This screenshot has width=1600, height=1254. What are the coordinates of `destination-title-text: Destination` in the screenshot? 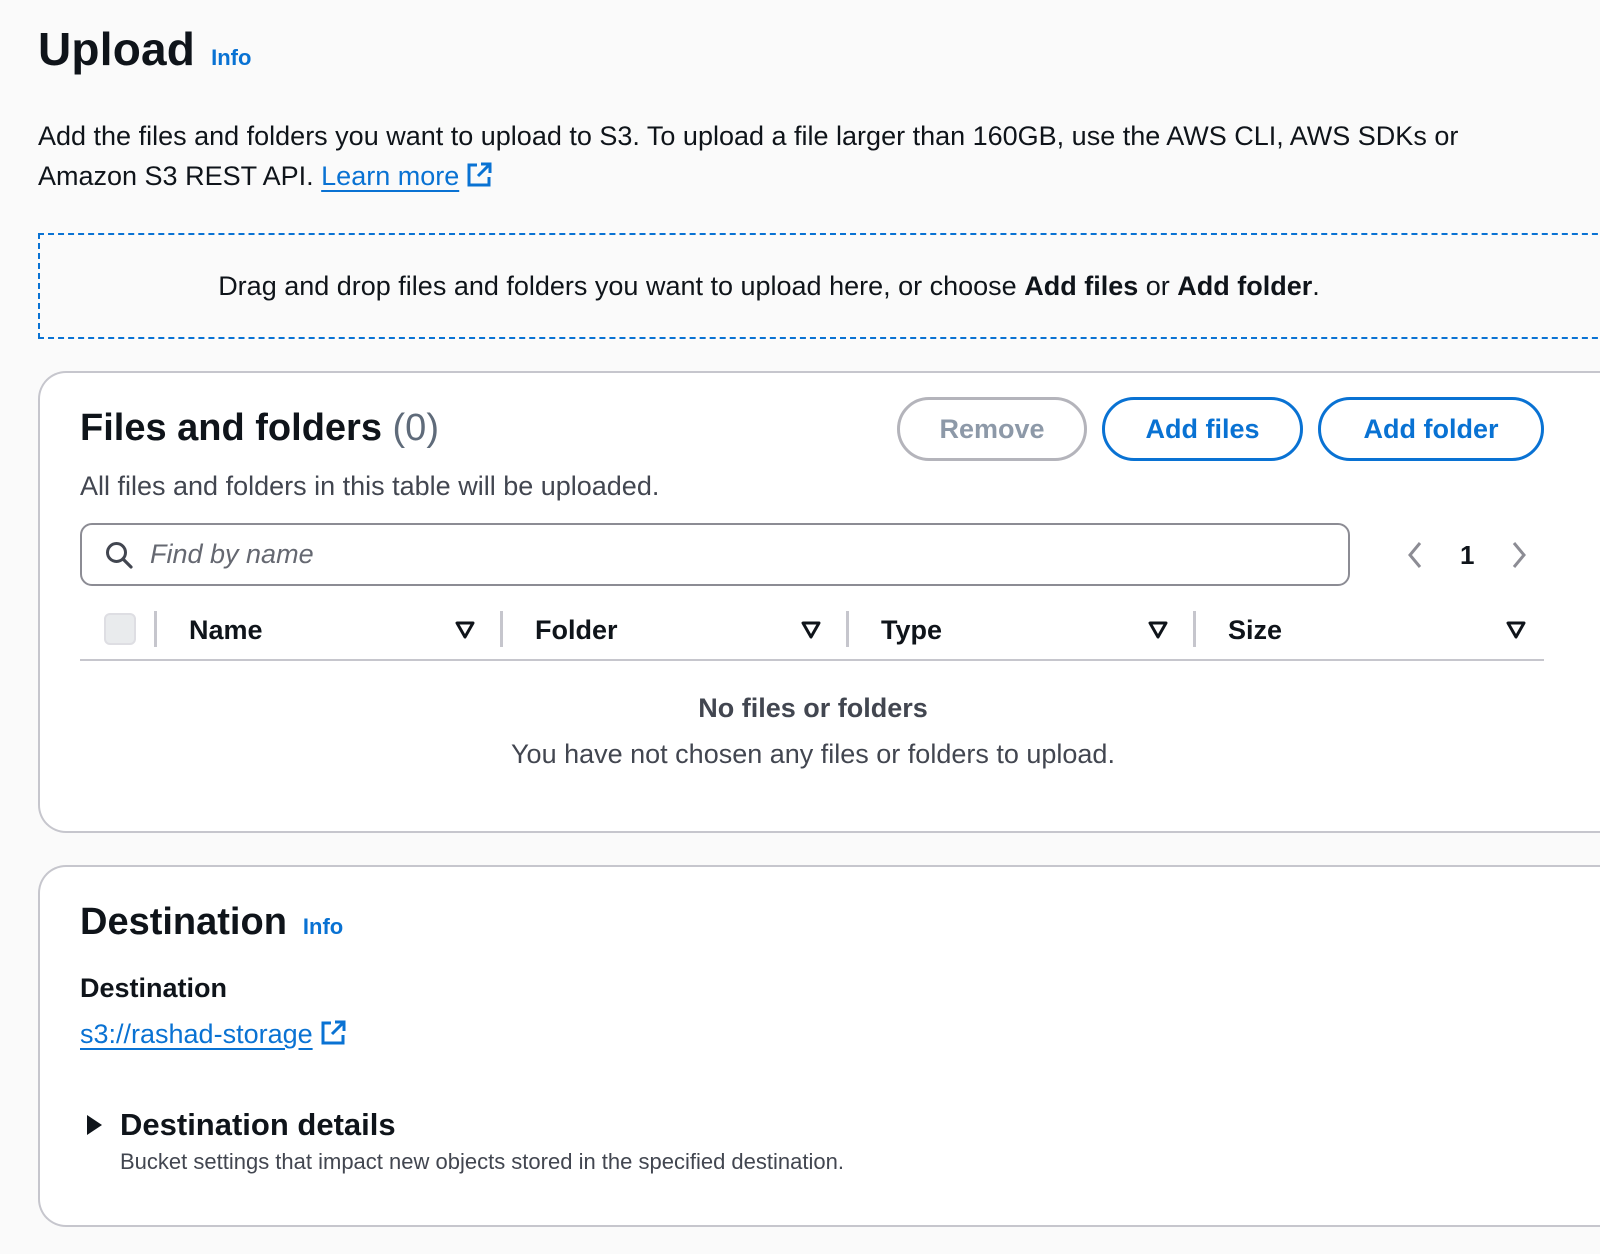 It's located at (183, 922).